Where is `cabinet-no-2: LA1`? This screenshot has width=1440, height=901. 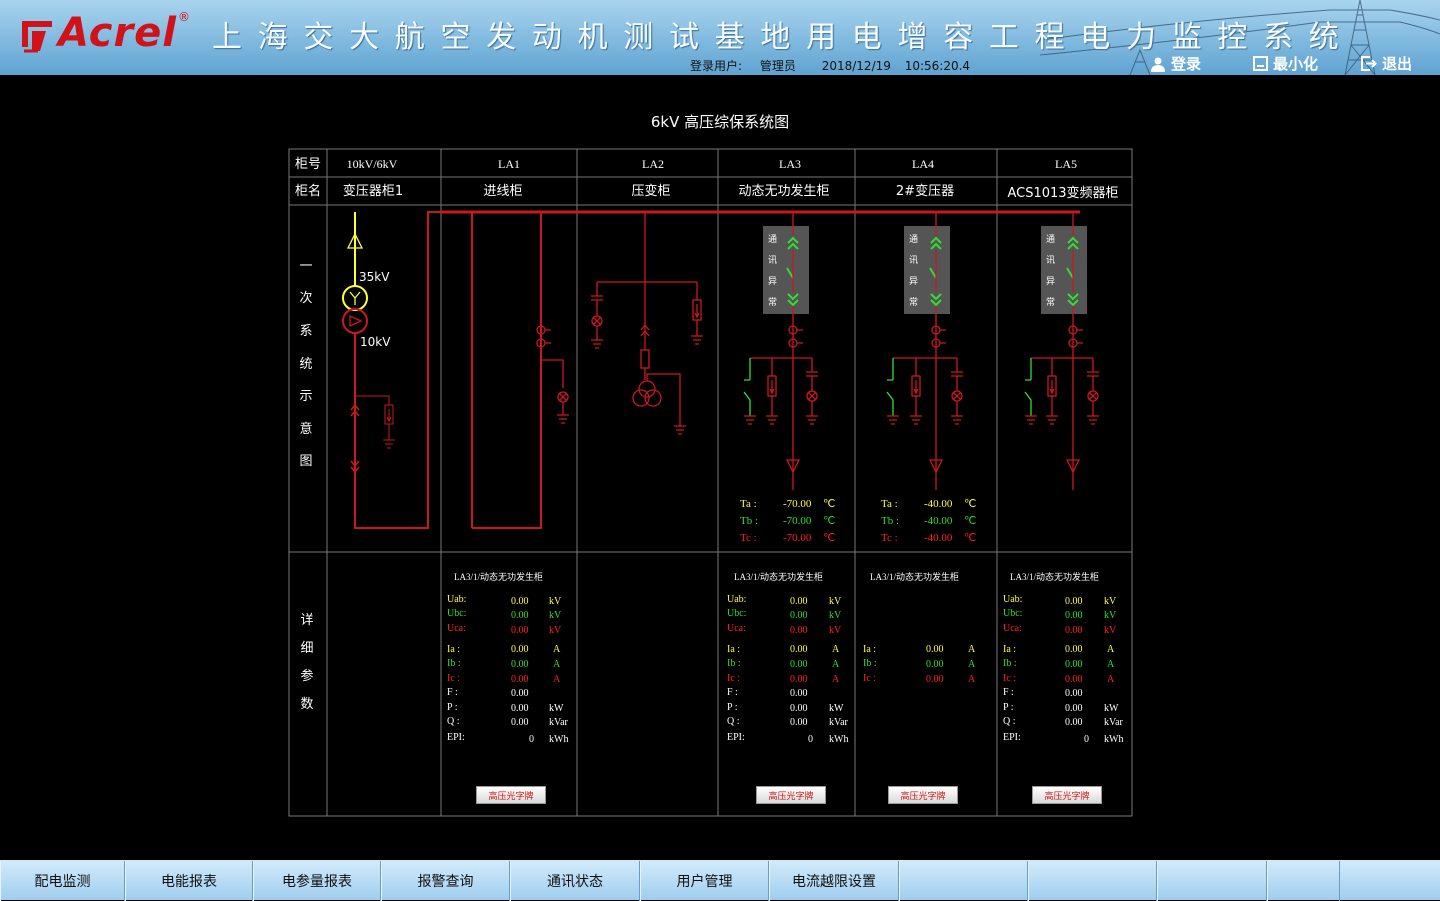 cabinet-no-2: LA1 is located at coordinates (509, 164).